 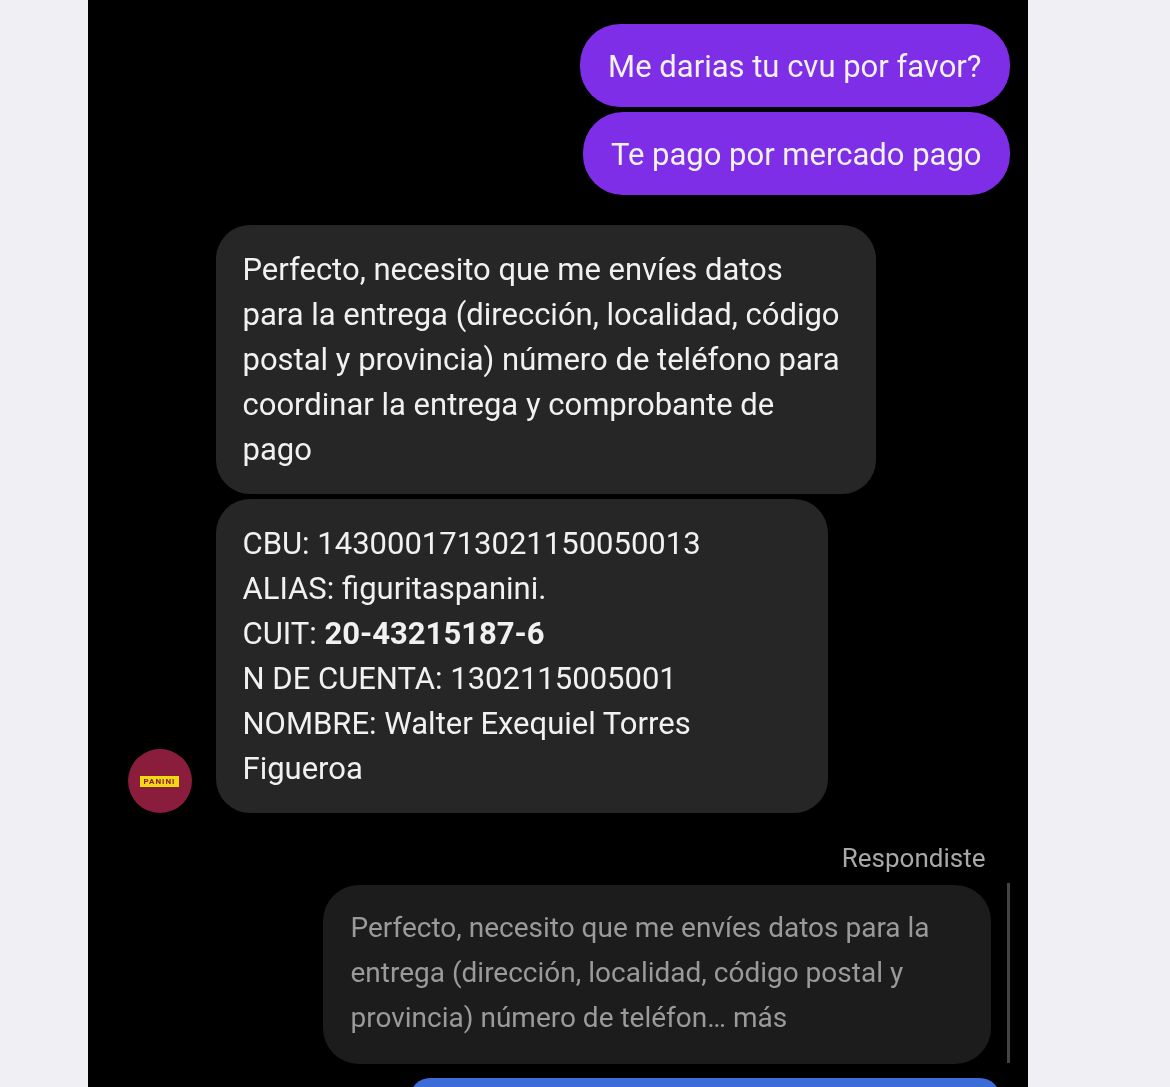 I want to click on quoted-message: Perfecto, necesito que me envíes datos para la entrega (dirección, localidad, código postal y provincia) número de teléfon… más, so click(x=656, y=974).